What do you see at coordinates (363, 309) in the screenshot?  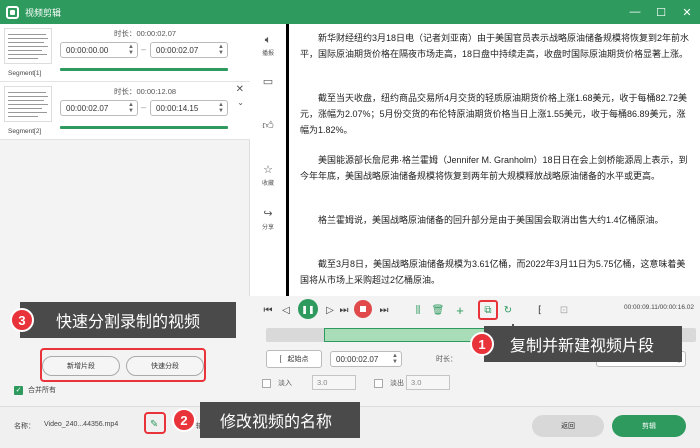 I see `stop-button` at bounding box center [363, 309].